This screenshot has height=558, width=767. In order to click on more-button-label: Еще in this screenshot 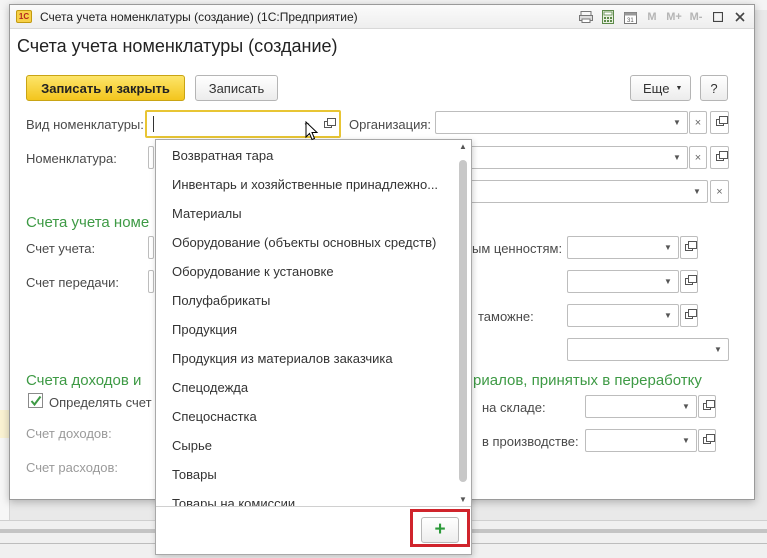, I will do `click(656, 88)`.